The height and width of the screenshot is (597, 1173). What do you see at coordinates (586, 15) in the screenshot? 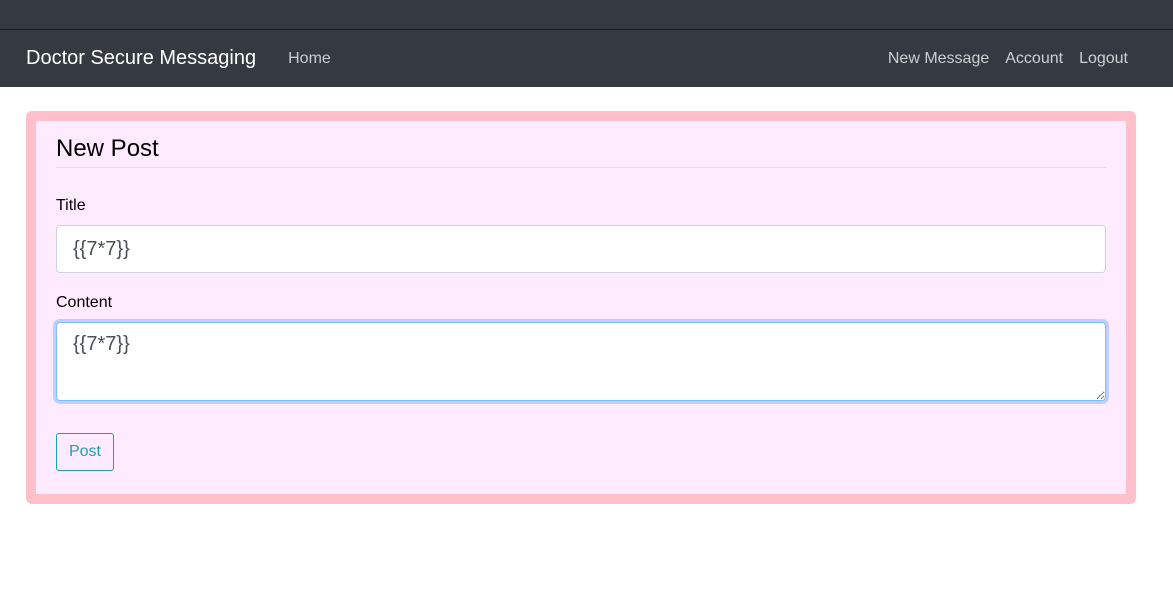
I see `browser-top-strip` at bounding box center [586, 15].